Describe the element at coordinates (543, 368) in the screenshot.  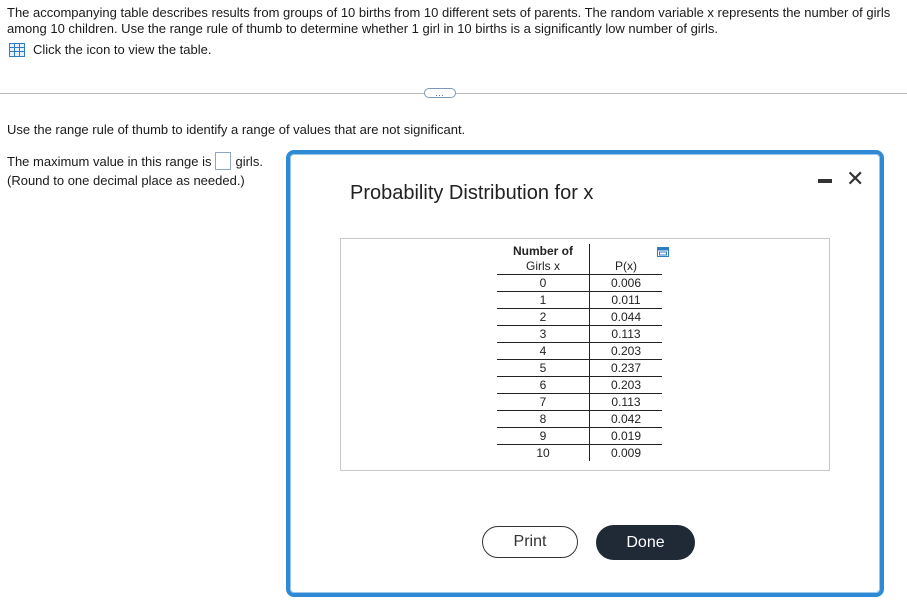
I see `cell-x: 5` at that location.